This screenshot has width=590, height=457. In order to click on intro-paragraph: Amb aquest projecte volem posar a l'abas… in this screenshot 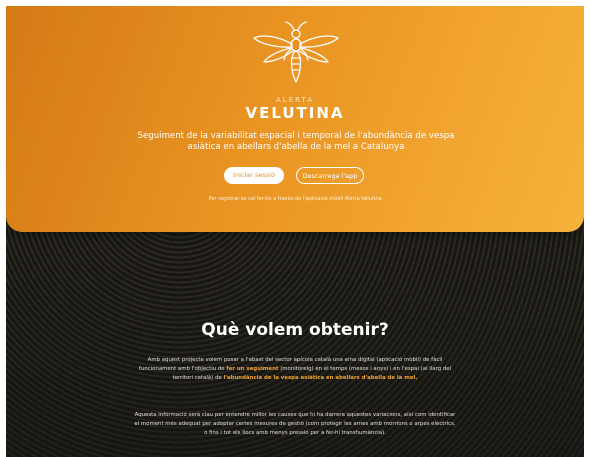, I will do `click(295, 369)`.